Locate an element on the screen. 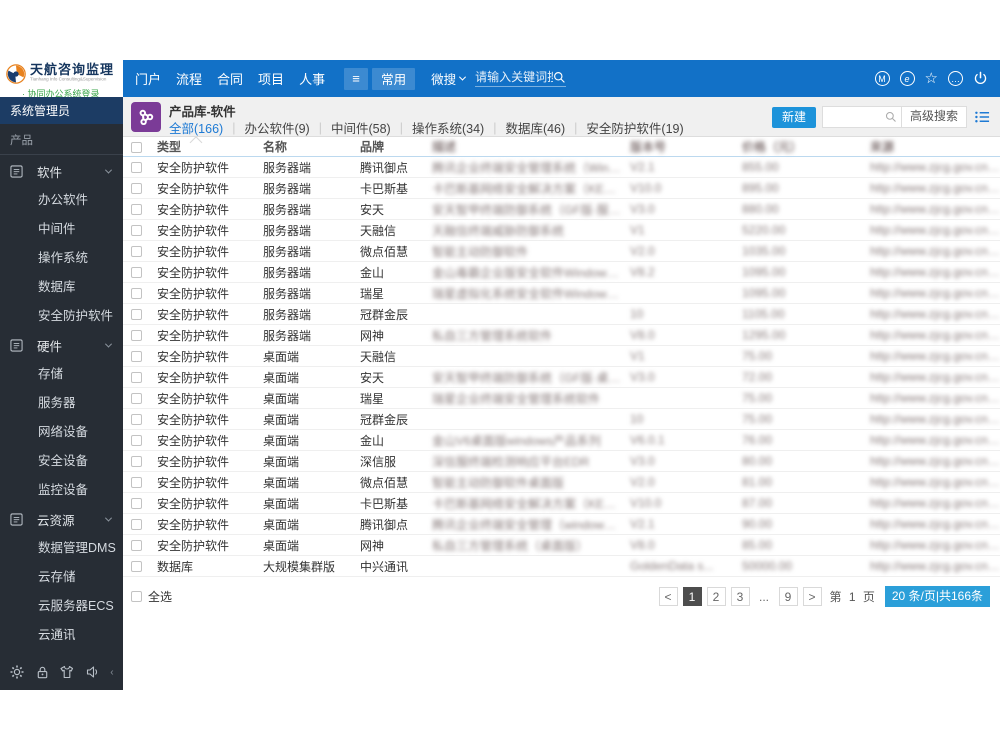 This screenshot has width=1000, height=750. tab-5: 数据库(46) is located at coordinates (535, 127).